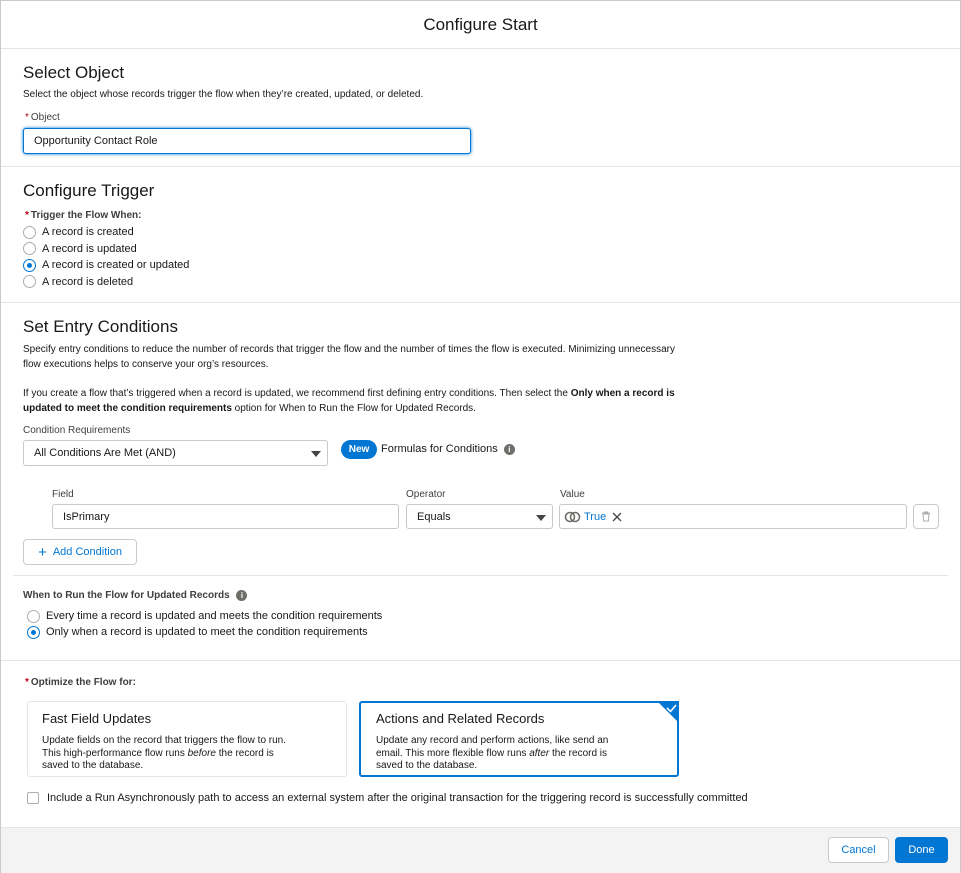  I want to click on trigger-option: A record is deleted, so click(106, 282).